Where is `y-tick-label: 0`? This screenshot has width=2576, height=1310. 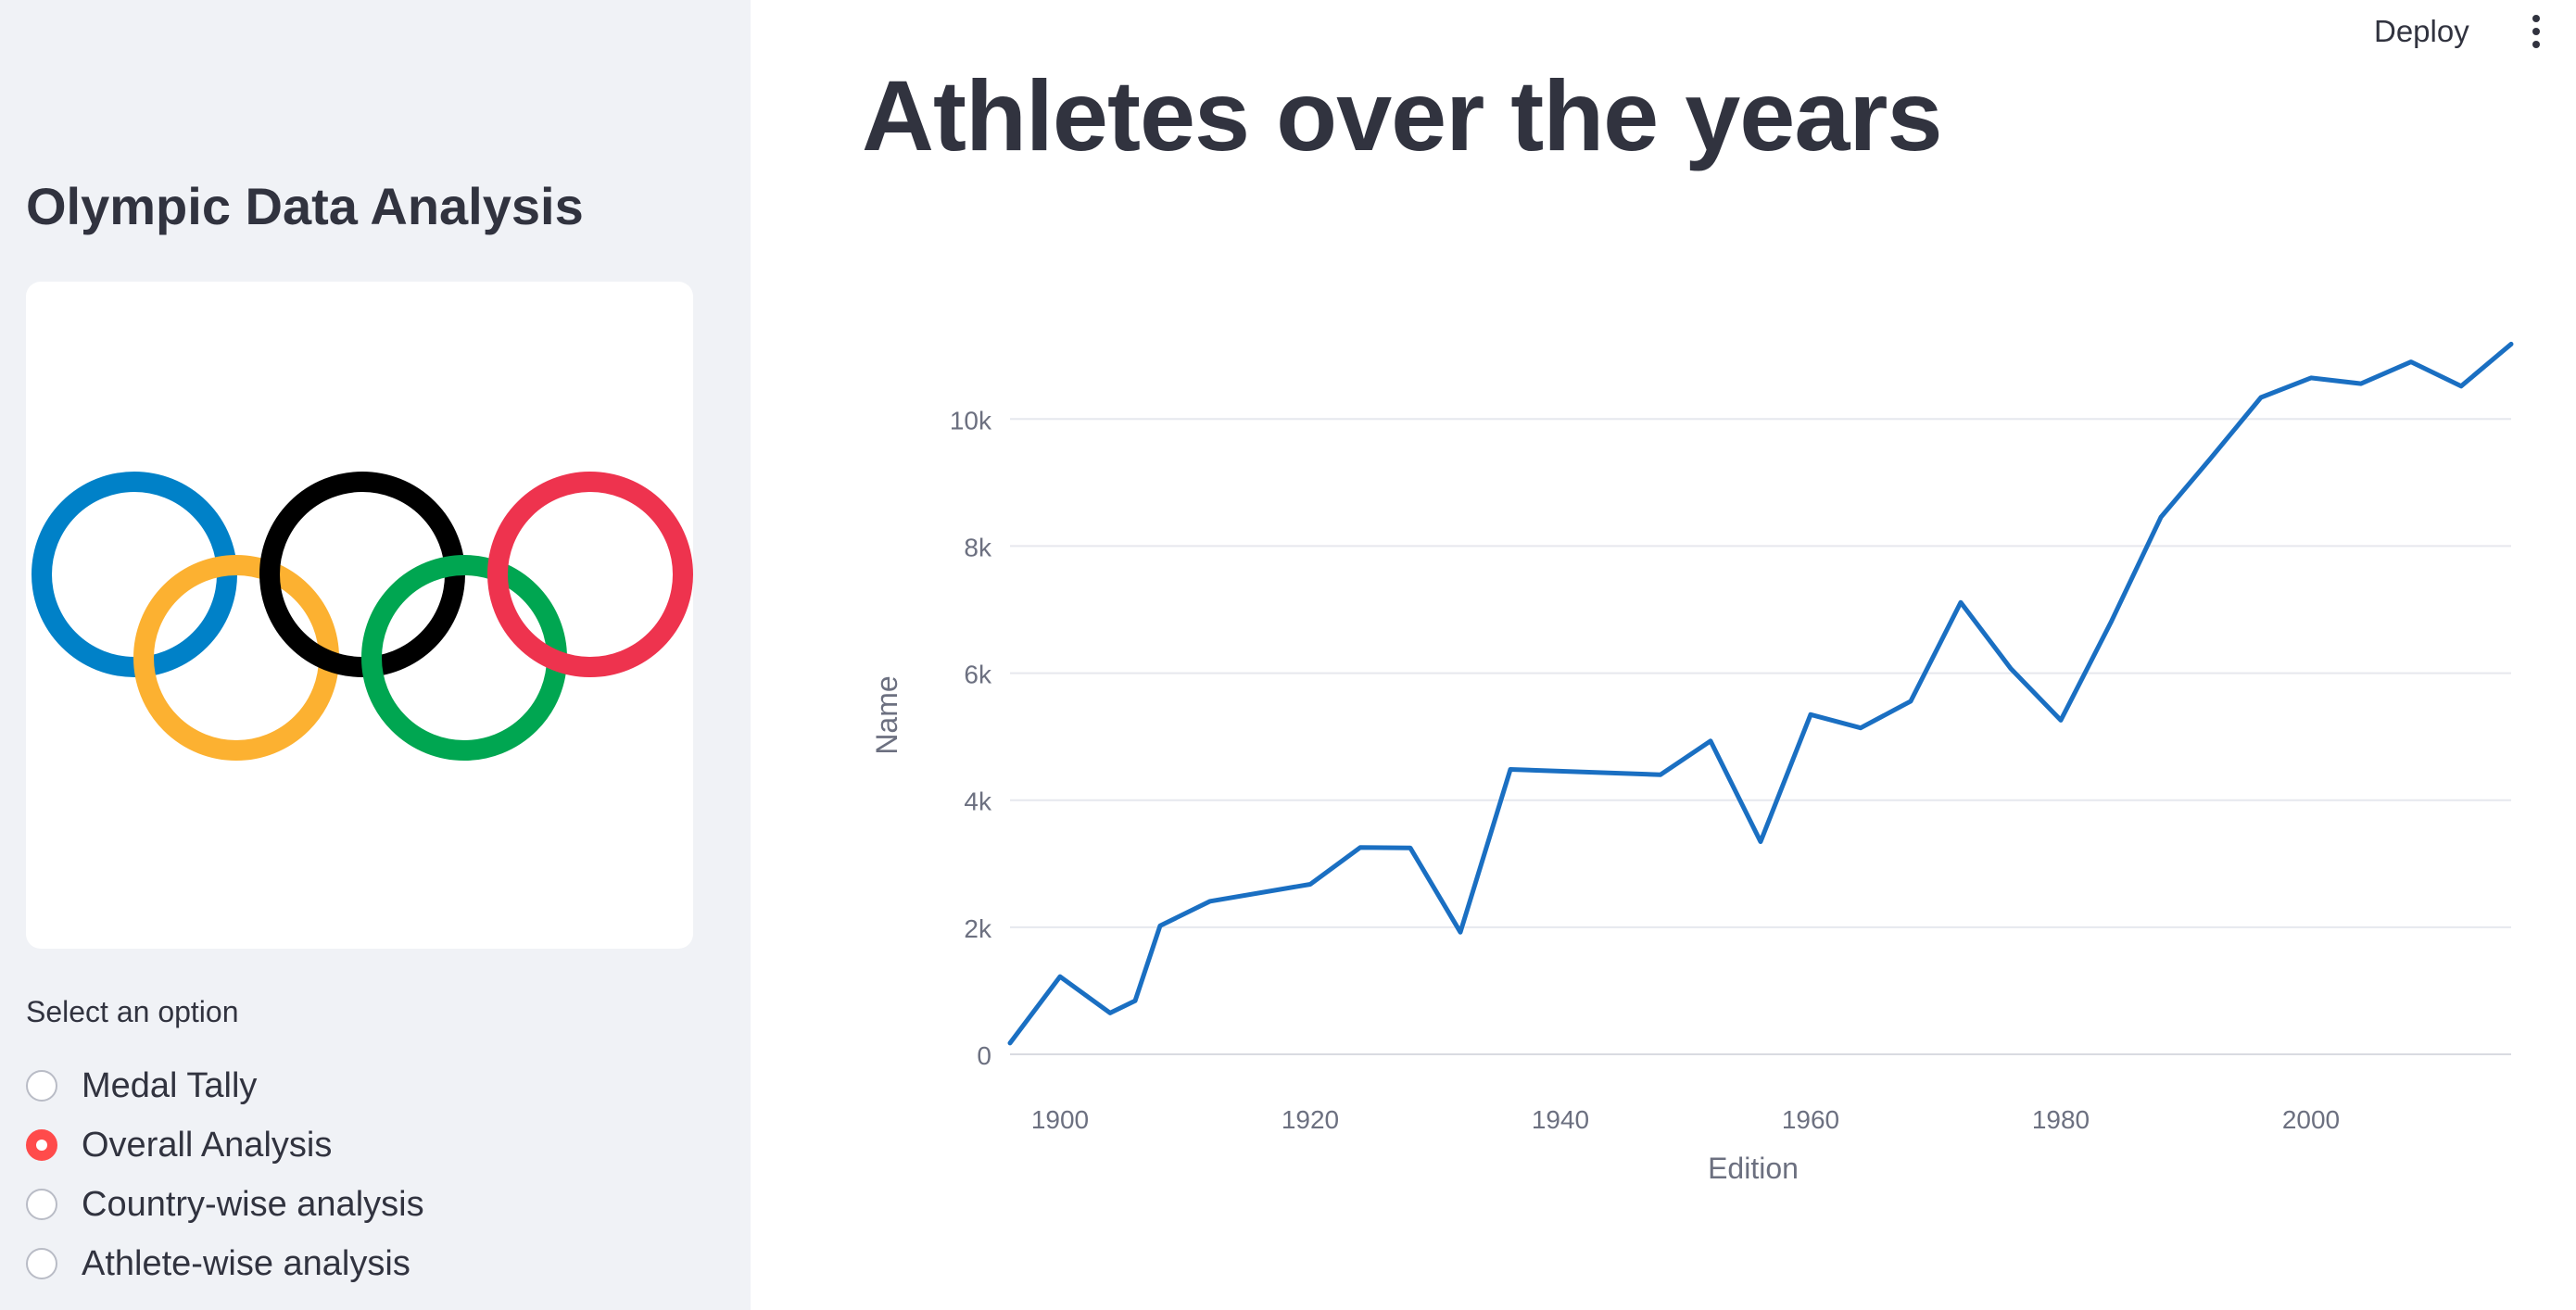
y-tick-label: 0 is located at coordinates (984, 1055).